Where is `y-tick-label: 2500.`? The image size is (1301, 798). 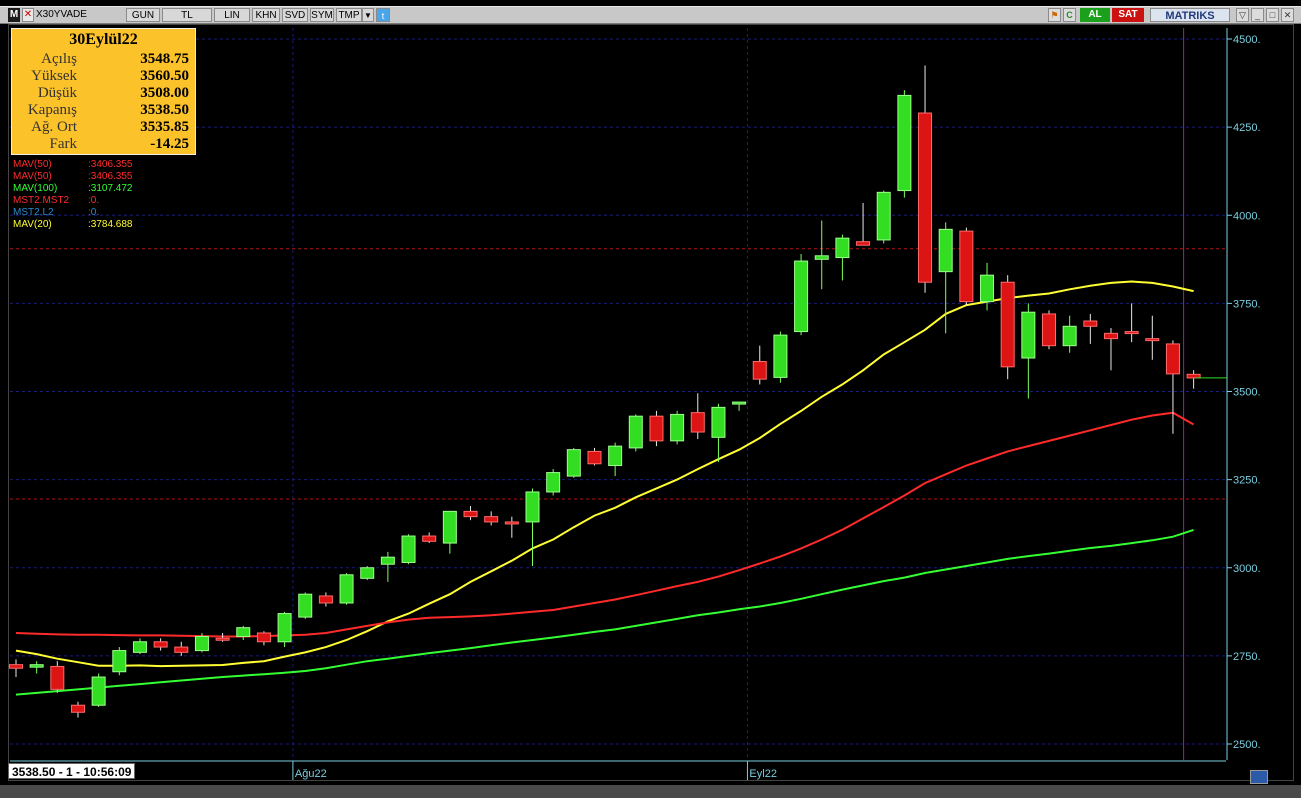 y-tick-label: 2500. is located at coordinates (1247, 745).